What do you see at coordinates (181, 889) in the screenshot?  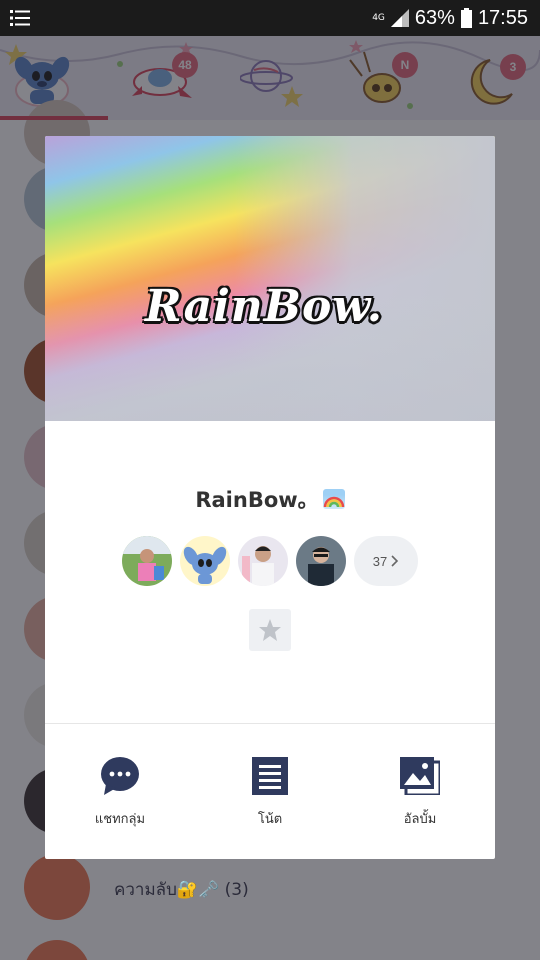 I see `chat-row-title: ความลับ🔐🗝️ (3)` at bounding box center [181, 889].